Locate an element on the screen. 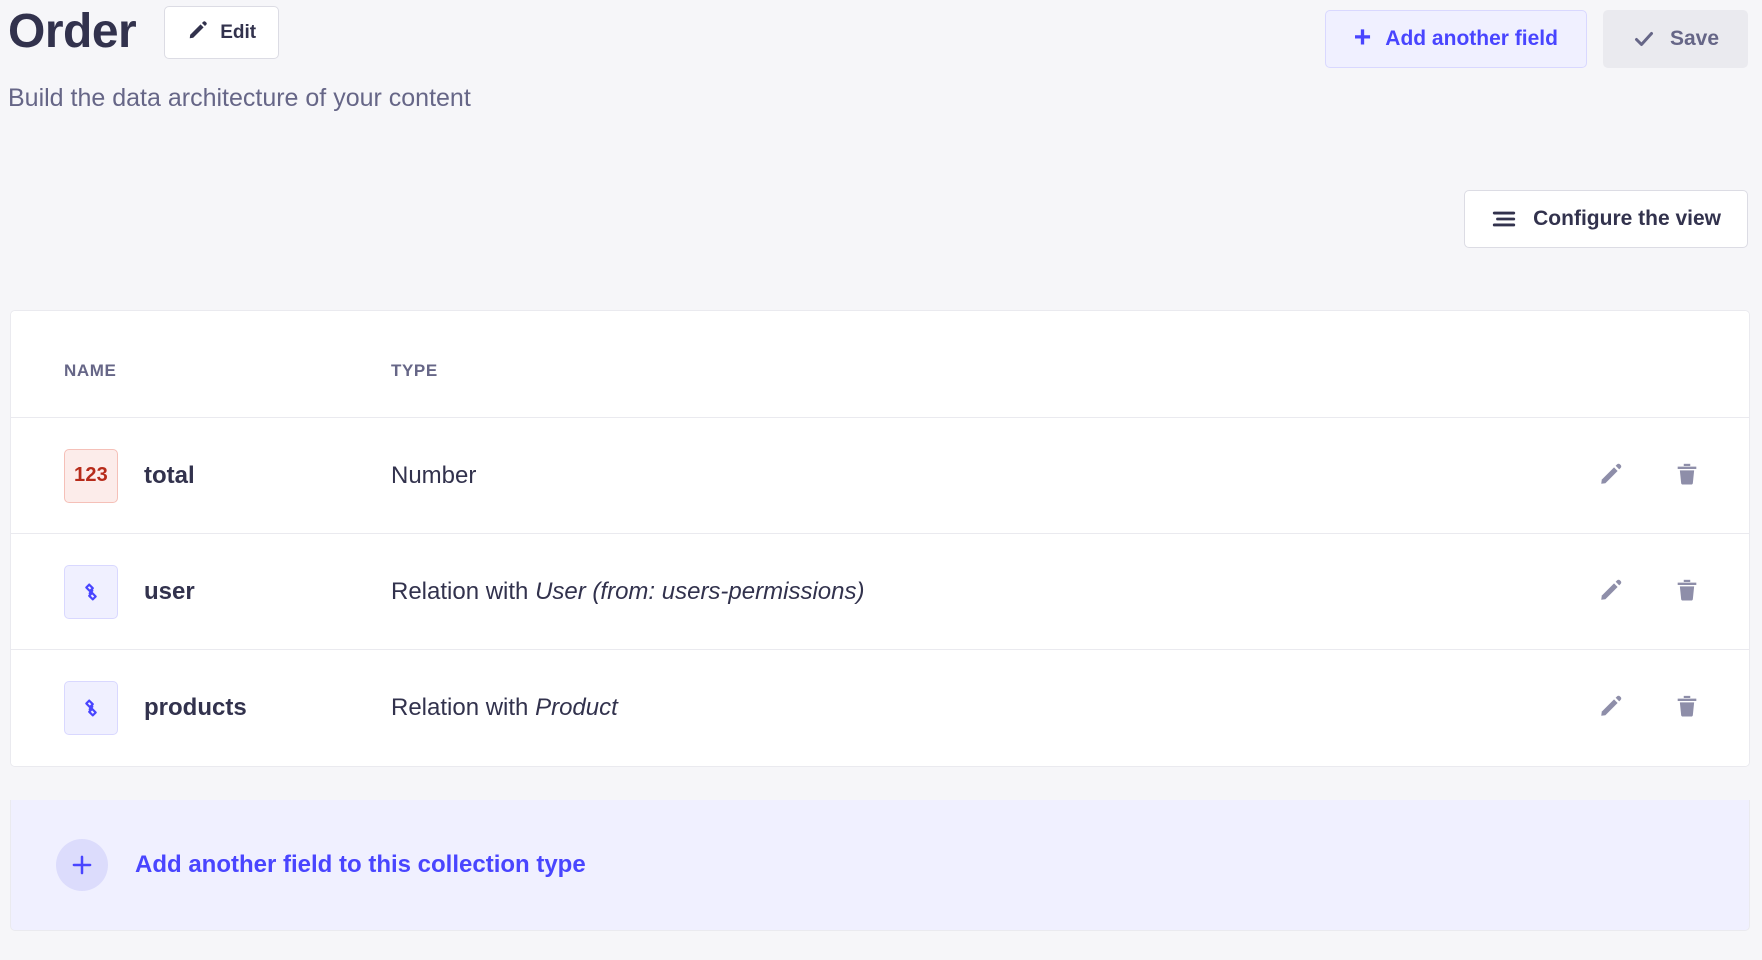 The height and width of the screenshot is (960, 1762). save-button-label: Save is located at coordinates (1694, 38).